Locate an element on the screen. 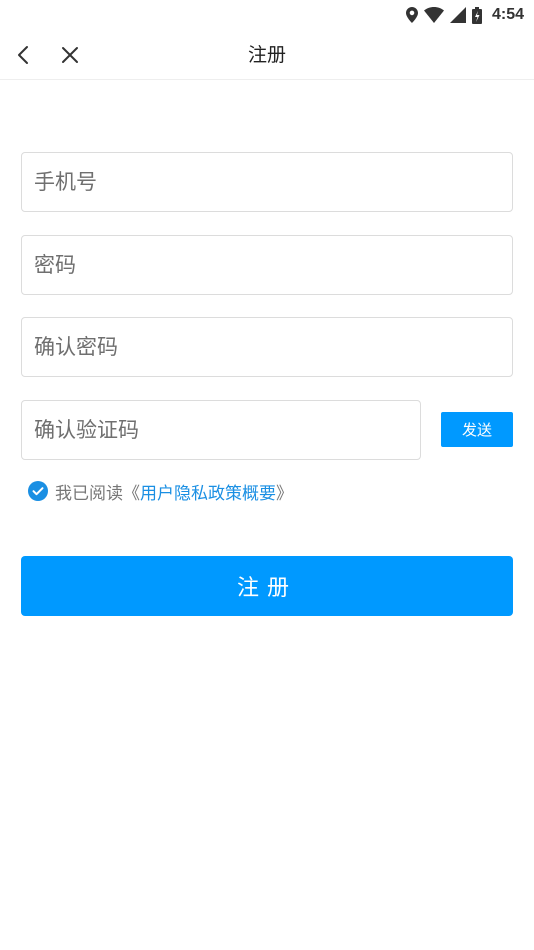  verification-code-field is located at coordinates (221, 430).